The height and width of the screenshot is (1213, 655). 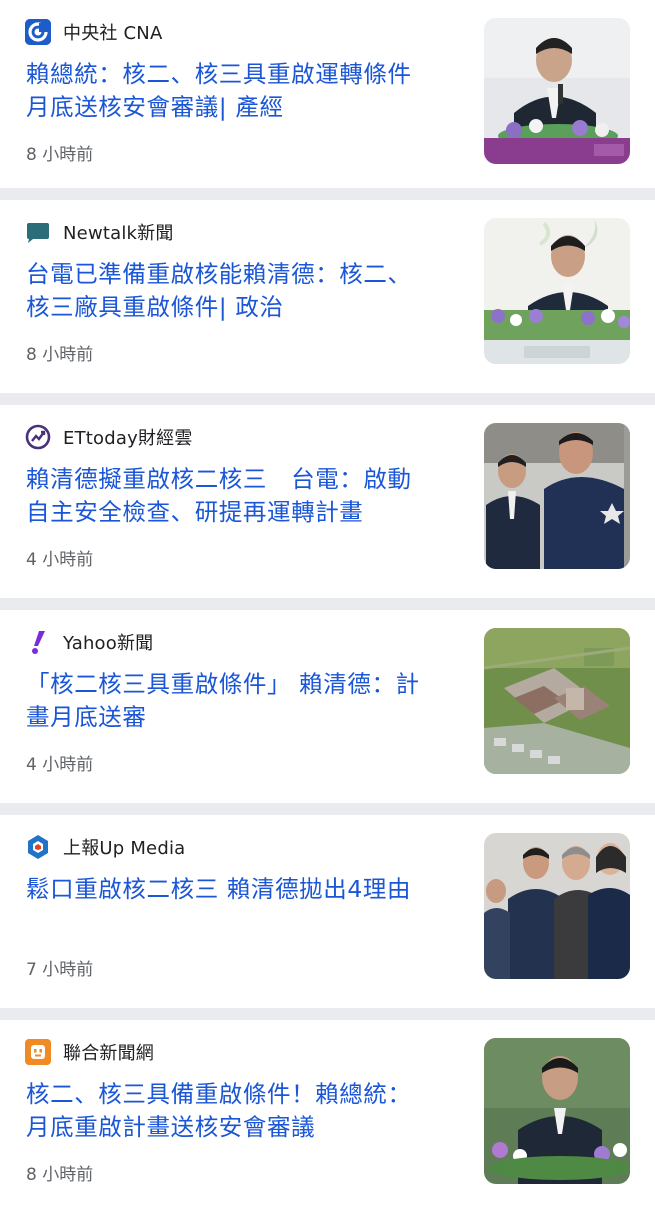 I want to click on source-row: Yahoo新聞, so click(x=89, y=642).